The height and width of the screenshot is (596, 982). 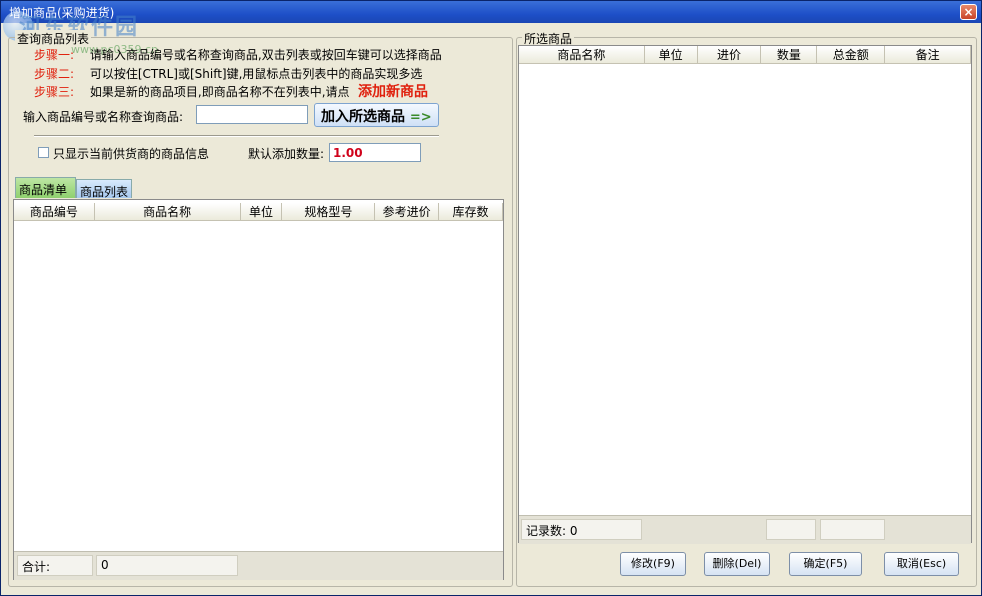 I want to click on tab-product-inventory: 商品清单, so click(x=45, y=187).